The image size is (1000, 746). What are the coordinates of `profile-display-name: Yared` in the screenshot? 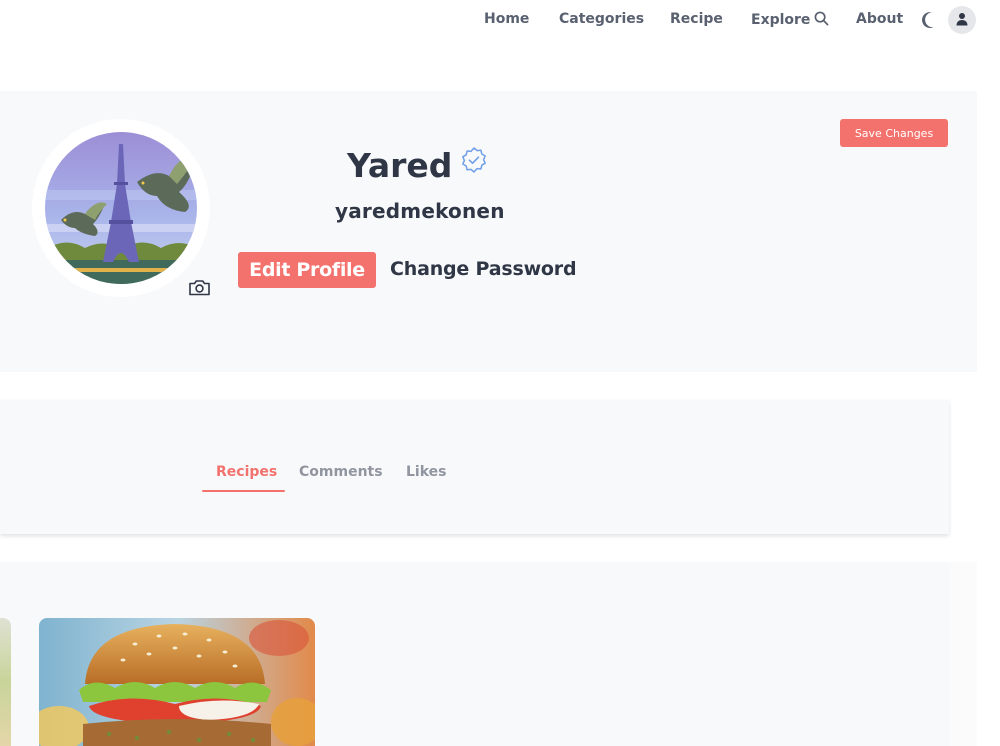 It's located at (400, 165).